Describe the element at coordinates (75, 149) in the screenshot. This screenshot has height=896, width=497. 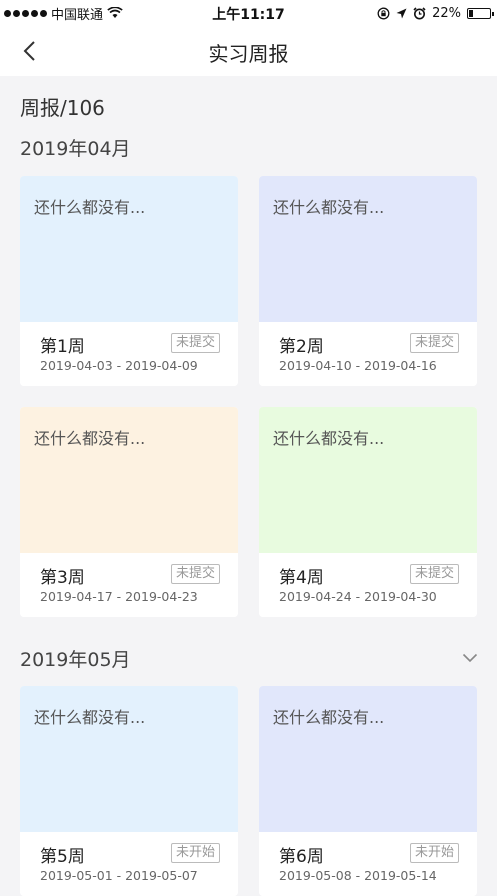
I see `month-label: 2019年04月` at that location.